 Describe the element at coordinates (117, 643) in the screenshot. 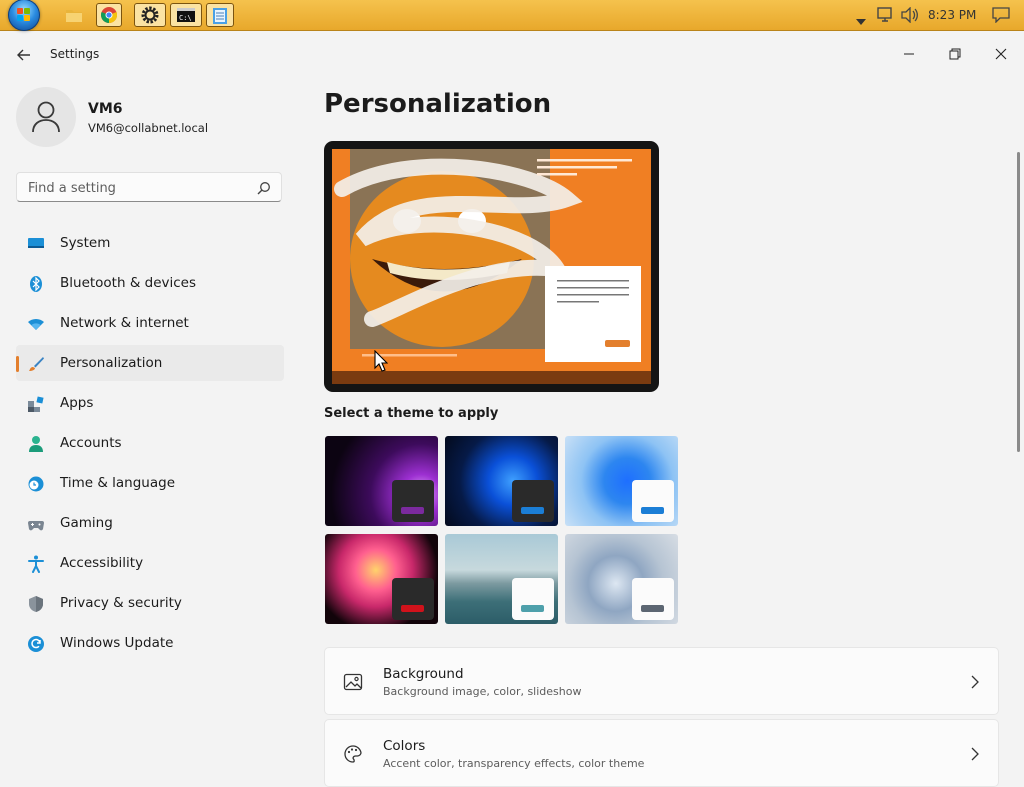

I see `sidebar-item-label: Windows Update` at that location.